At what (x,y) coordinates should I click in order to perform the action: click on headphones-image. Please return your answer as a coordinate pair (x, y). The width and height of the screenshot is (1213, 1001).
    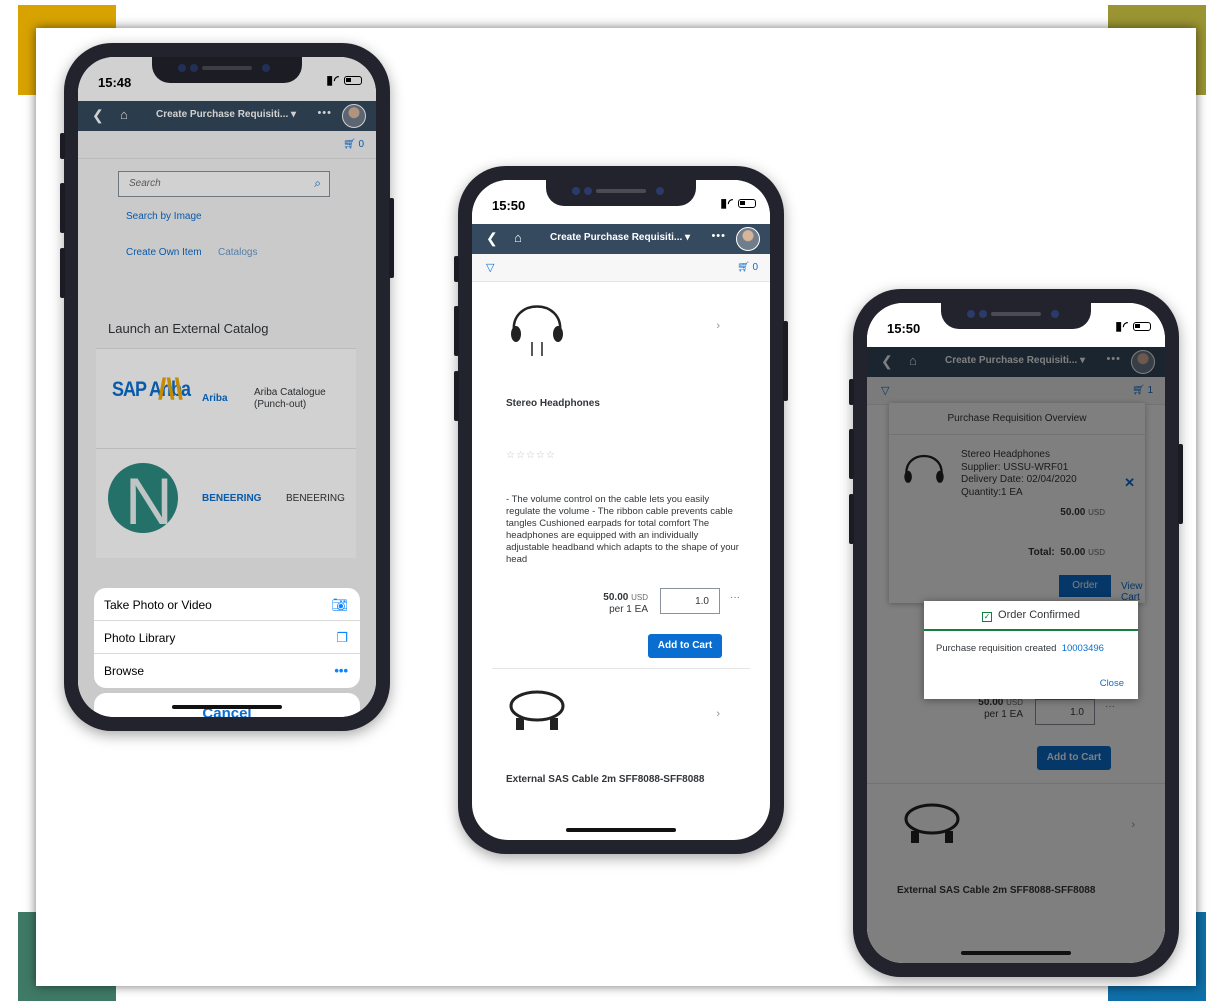
    Looking at the image, I should click on (537, 325).